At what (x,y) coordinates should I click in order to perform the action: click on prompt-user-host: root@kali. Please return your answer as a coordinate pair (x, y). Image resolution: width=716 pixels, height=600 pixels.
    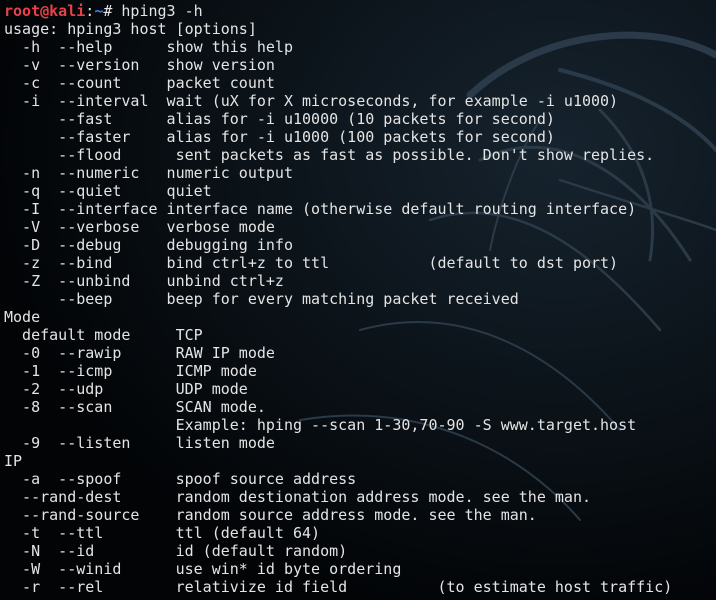
    Looking at the image, I should click on (45, 11).